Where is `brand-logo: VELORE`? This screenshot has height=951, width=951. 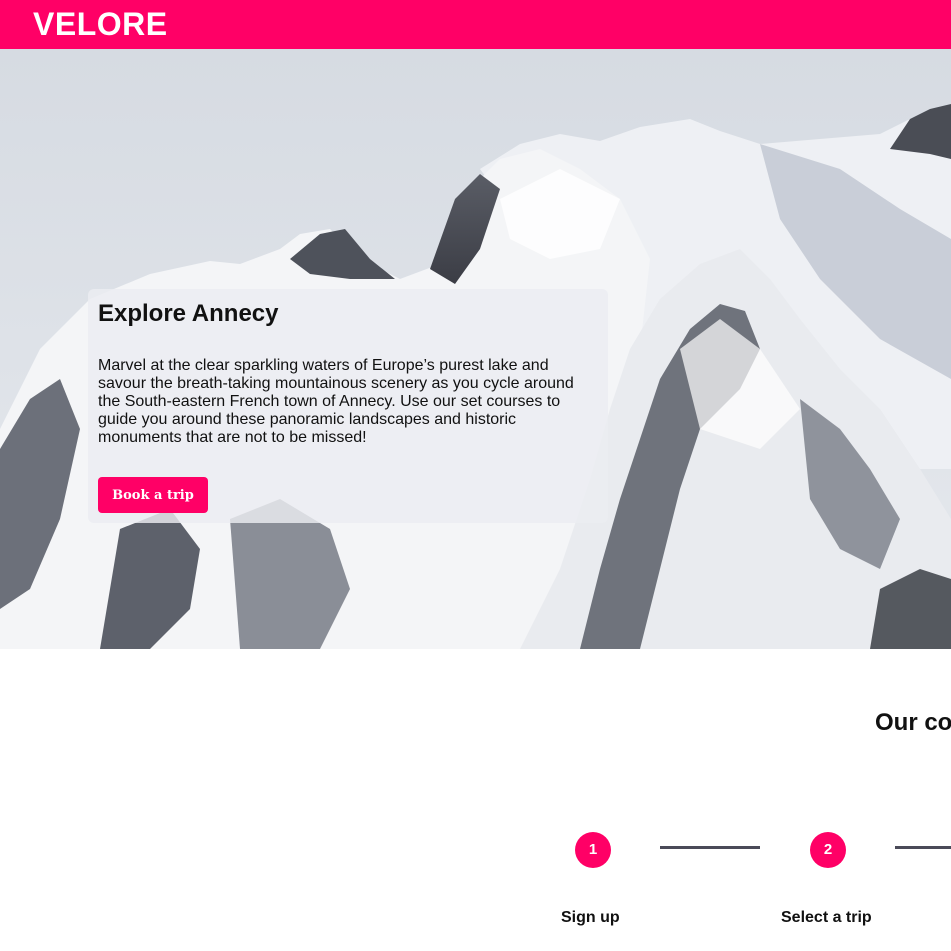
brand-logo: VELORE is located at coordinates (100, 24).